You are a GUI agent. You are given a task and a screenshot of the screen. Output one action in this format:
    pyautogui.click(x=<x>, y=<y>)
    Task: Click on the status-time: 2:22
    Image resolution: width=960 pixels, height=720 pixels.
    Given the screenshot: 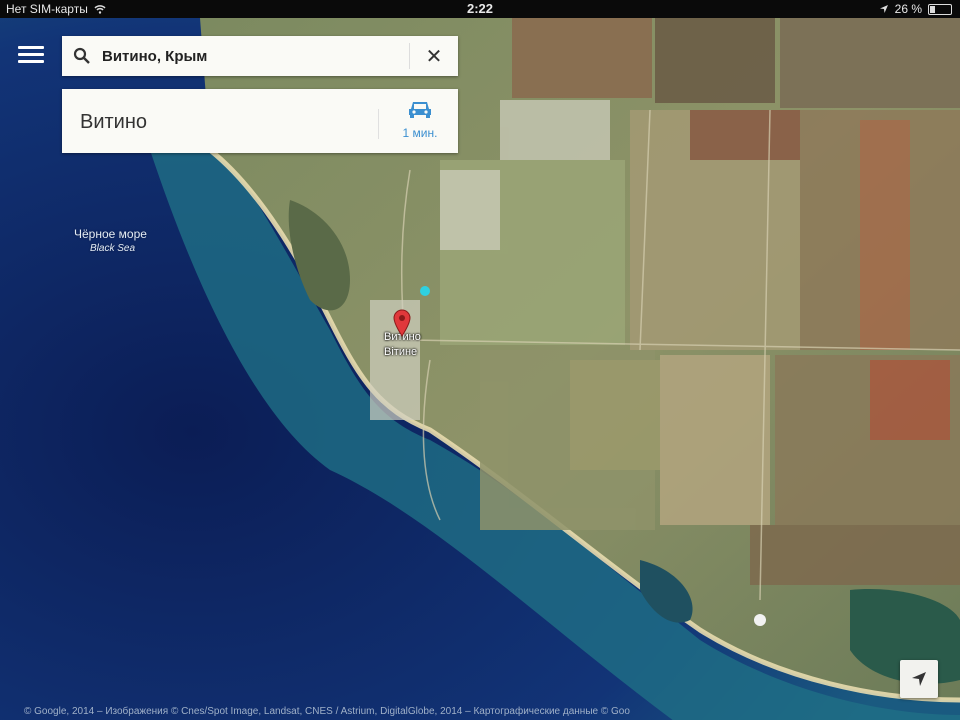 What is the action you would take?
    pyautogui.click(x=480, y=8)
    